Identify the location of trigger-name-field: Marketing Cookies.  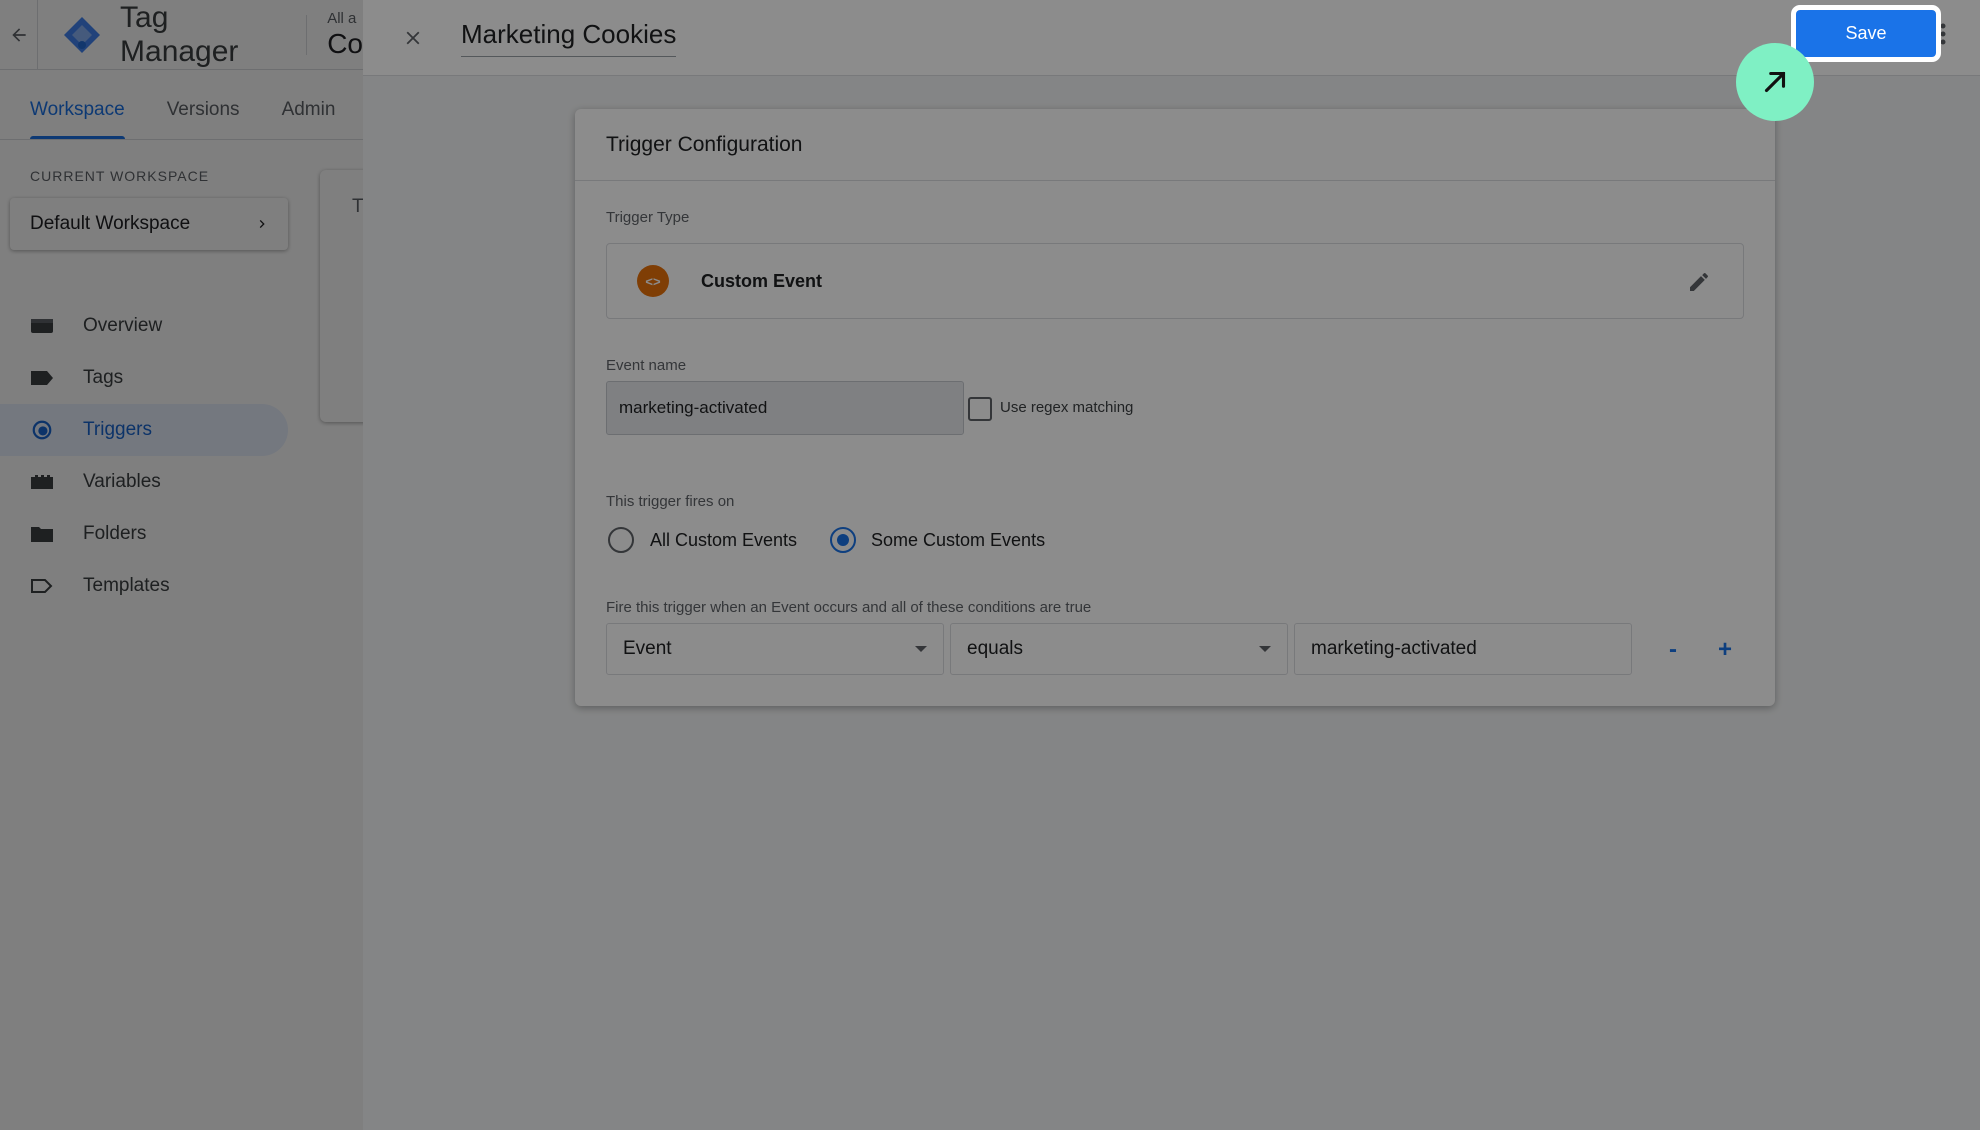
(569, 38).